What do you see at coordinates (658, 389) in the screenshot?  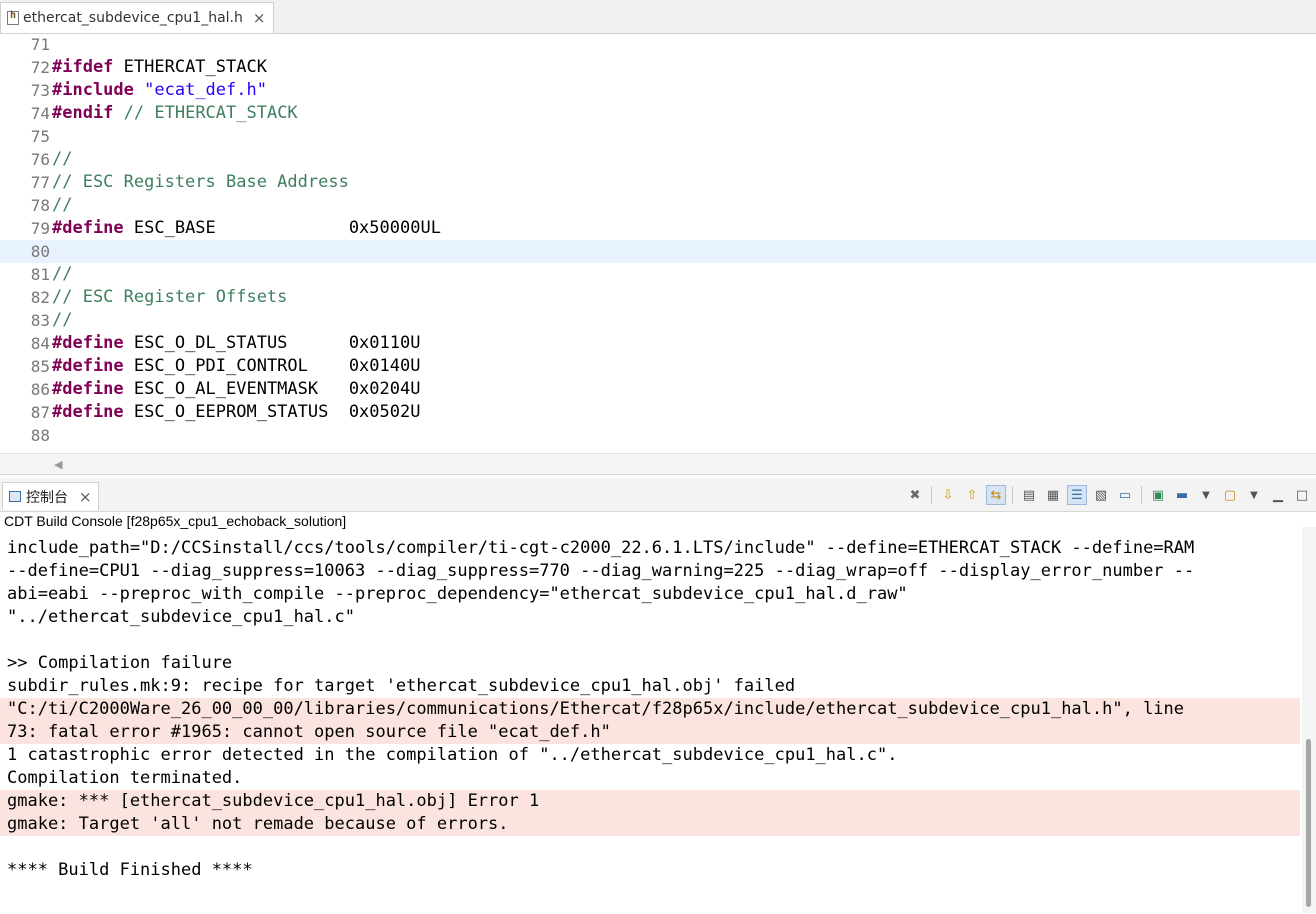 I see `code-line: 86 #define ESC_O_AL_EVENTMASK 0x0204U` at bounding box center [658, 389].